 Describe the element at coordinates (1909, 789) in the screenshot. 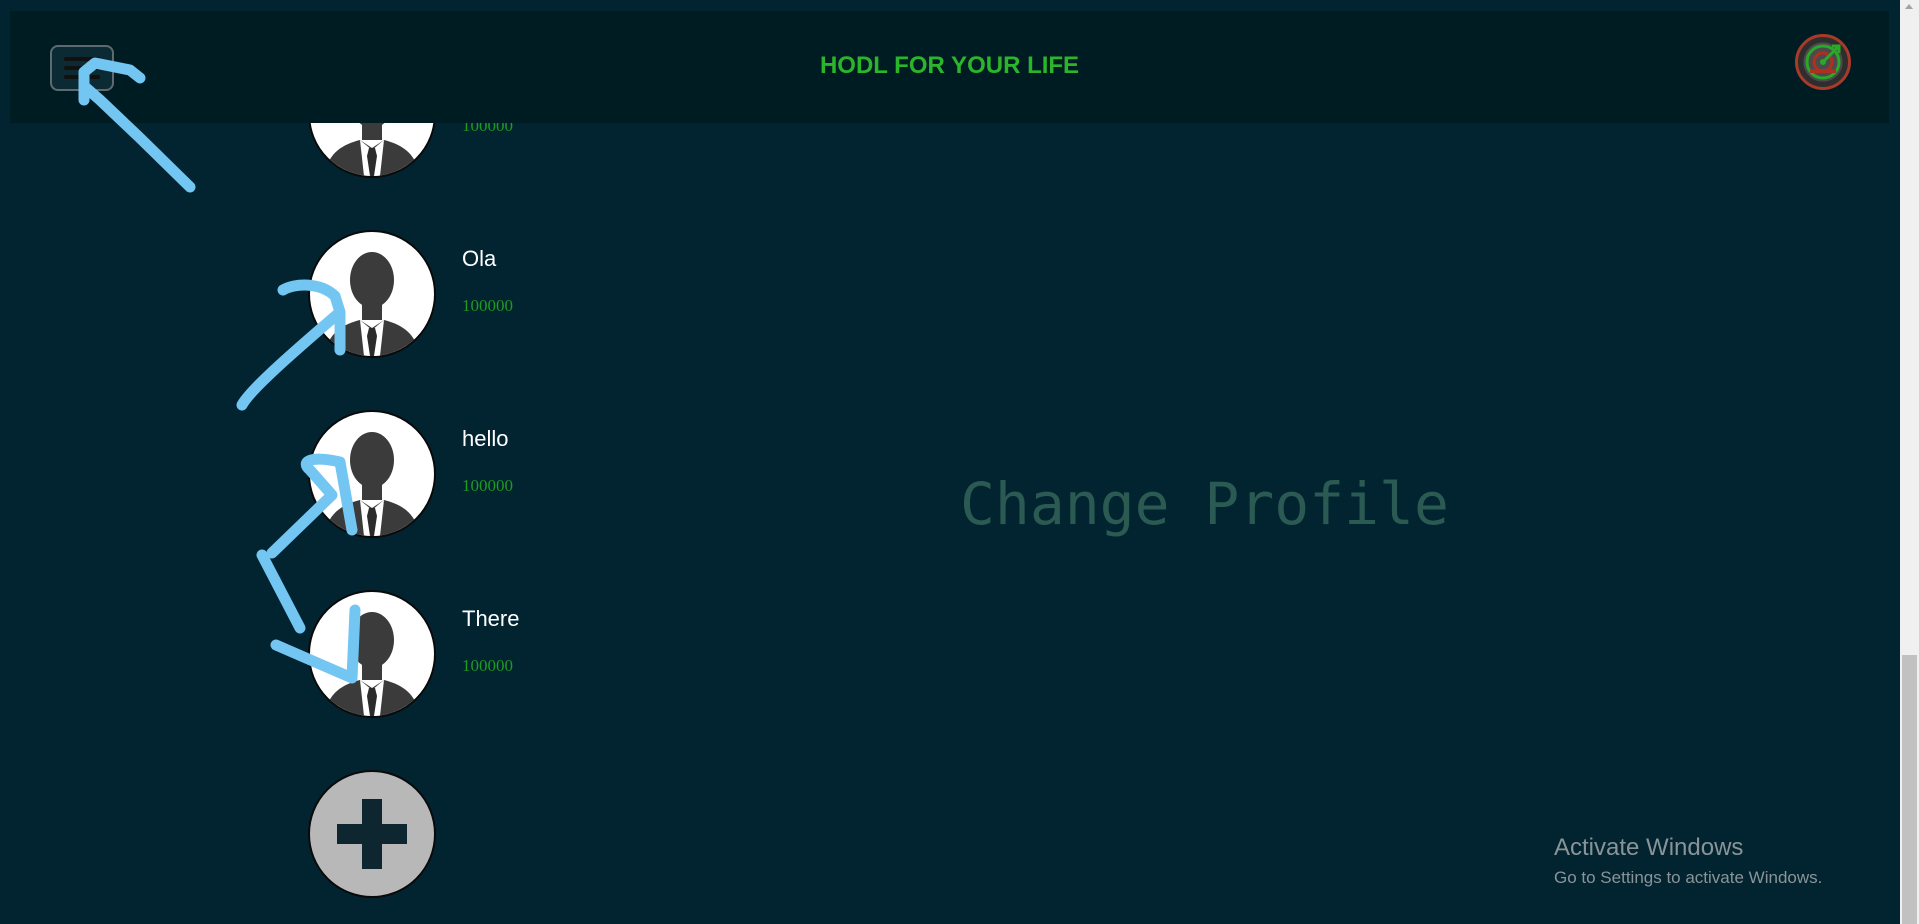

I see `scrollbar-thumb` at that location.